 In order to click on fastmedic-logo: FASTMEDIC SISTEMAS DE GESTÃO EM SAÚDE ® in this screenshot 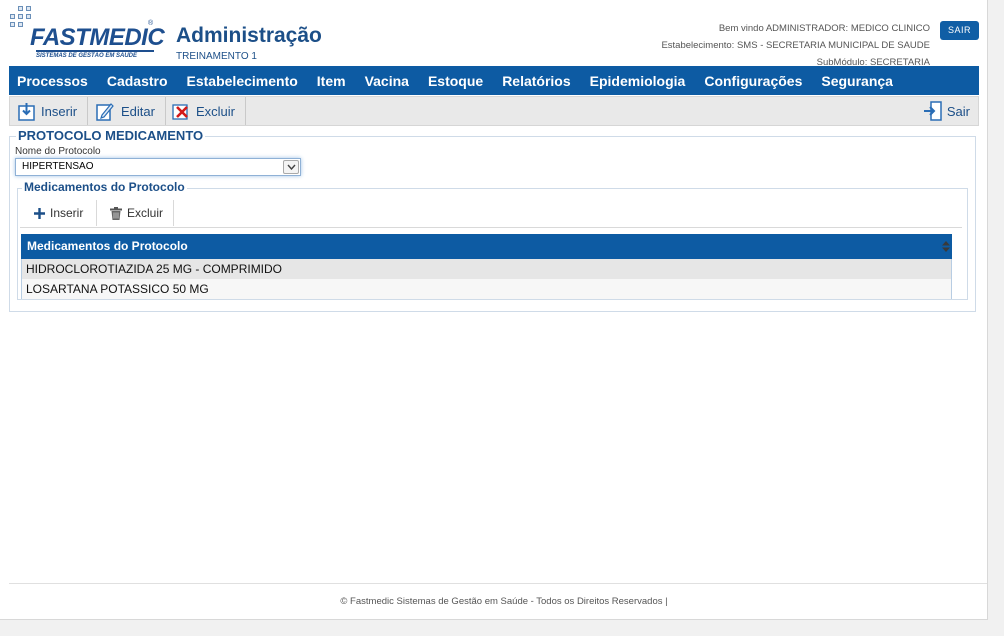, I will do `click(87, 34)`.